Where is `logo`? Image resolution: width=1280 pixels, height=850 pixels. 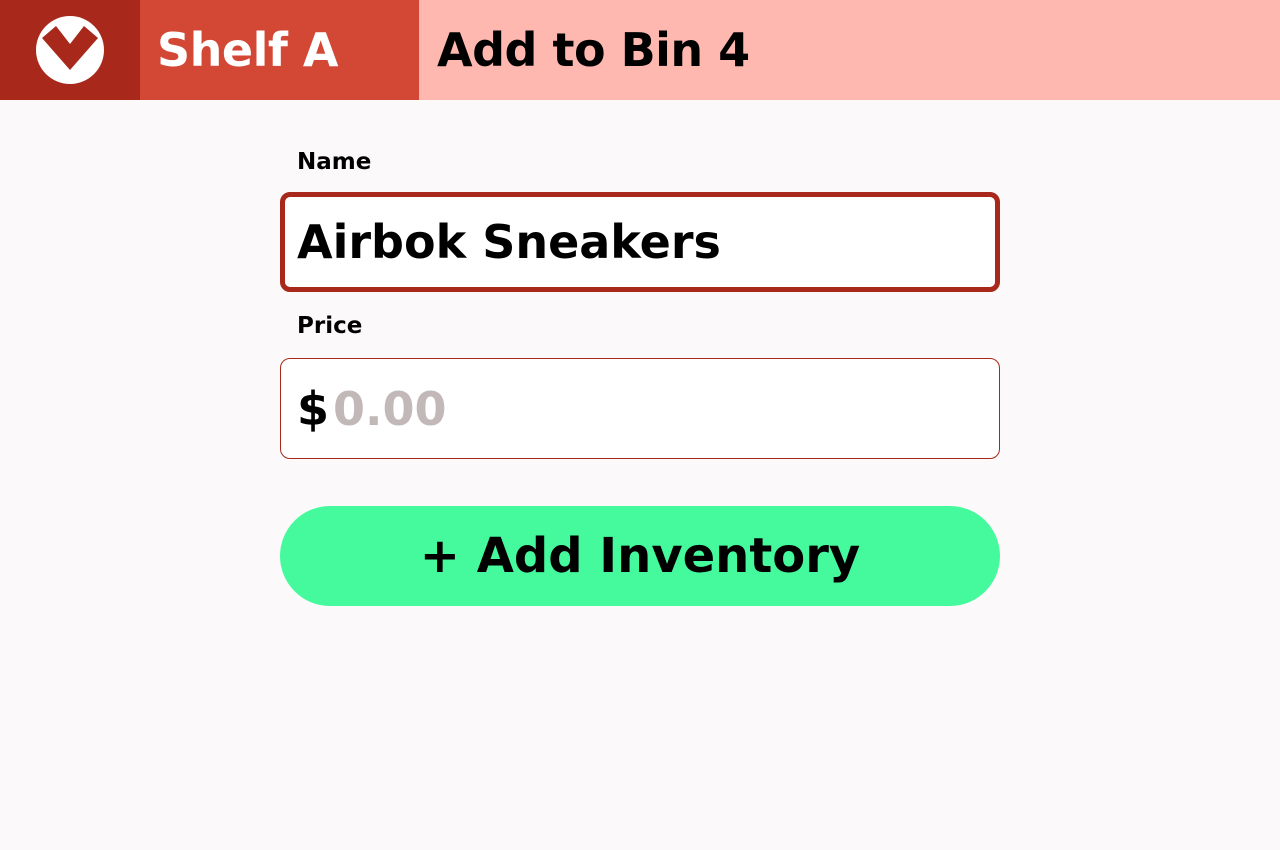
logo is located at coordinates (70, 50).